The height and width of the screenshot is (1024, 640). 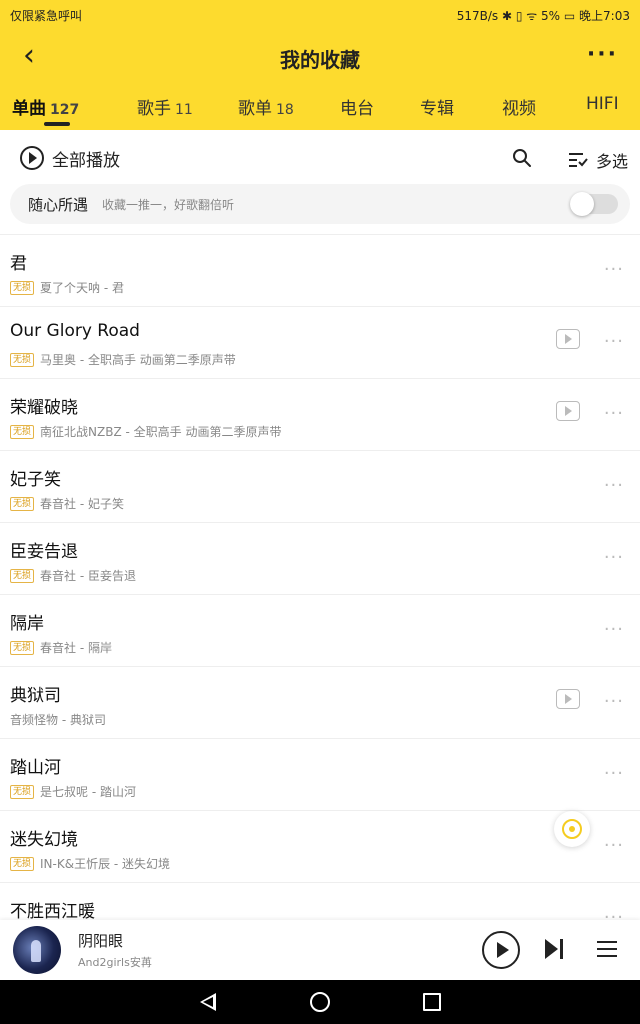 I want to click on tab-label: HIFI, so click(x=602, y=104).